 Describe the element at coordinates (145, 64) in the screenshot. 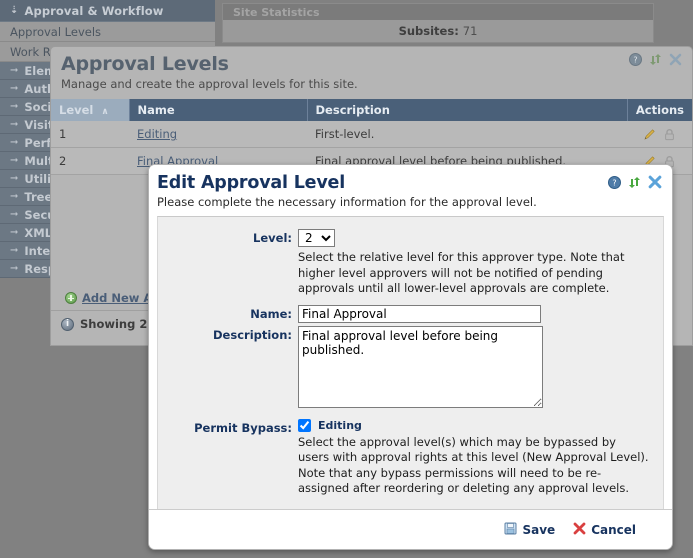

I see `page-title: Approval Levels` at that location.